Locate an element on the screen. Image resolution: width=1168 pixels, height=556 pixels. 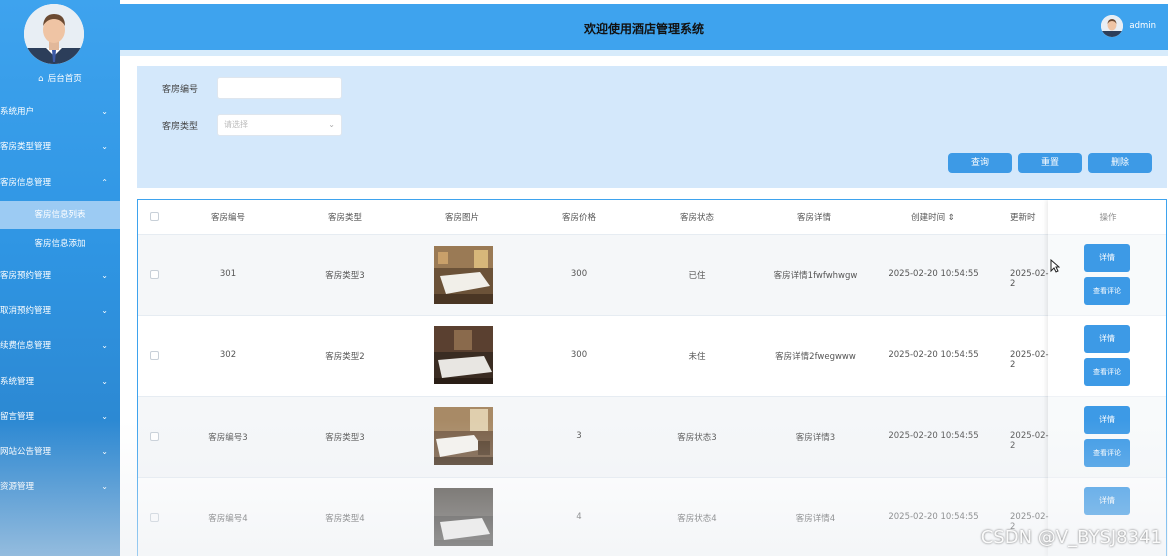
sort-icon: ⇕ is located at coordinates (951, 218).